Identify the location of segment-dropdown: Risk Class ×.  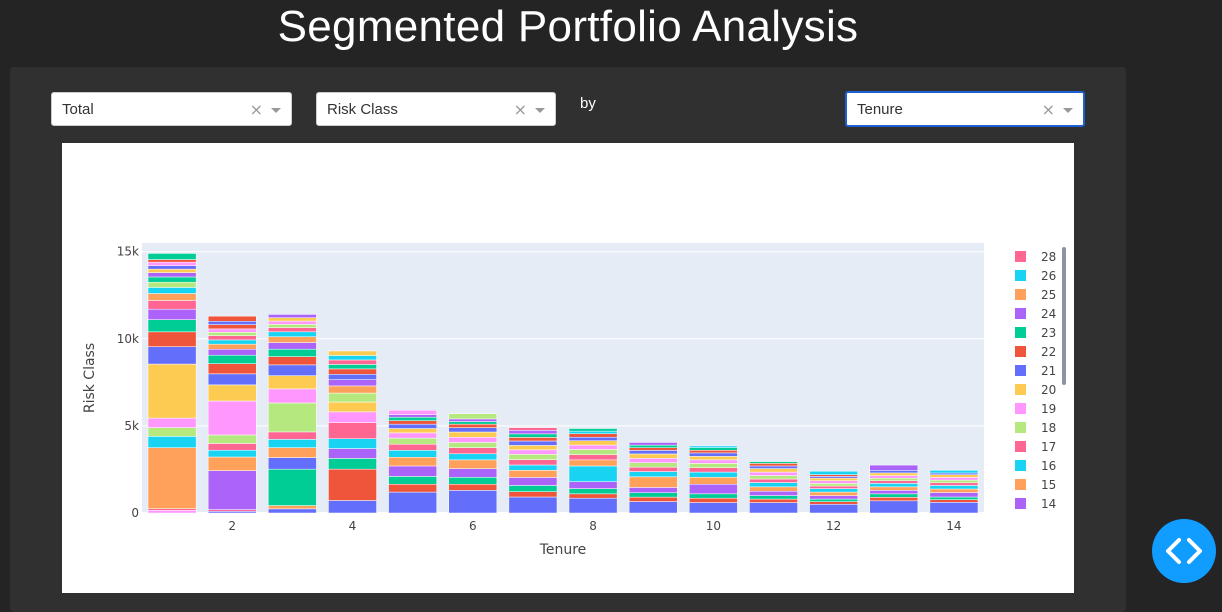
(436, 109).